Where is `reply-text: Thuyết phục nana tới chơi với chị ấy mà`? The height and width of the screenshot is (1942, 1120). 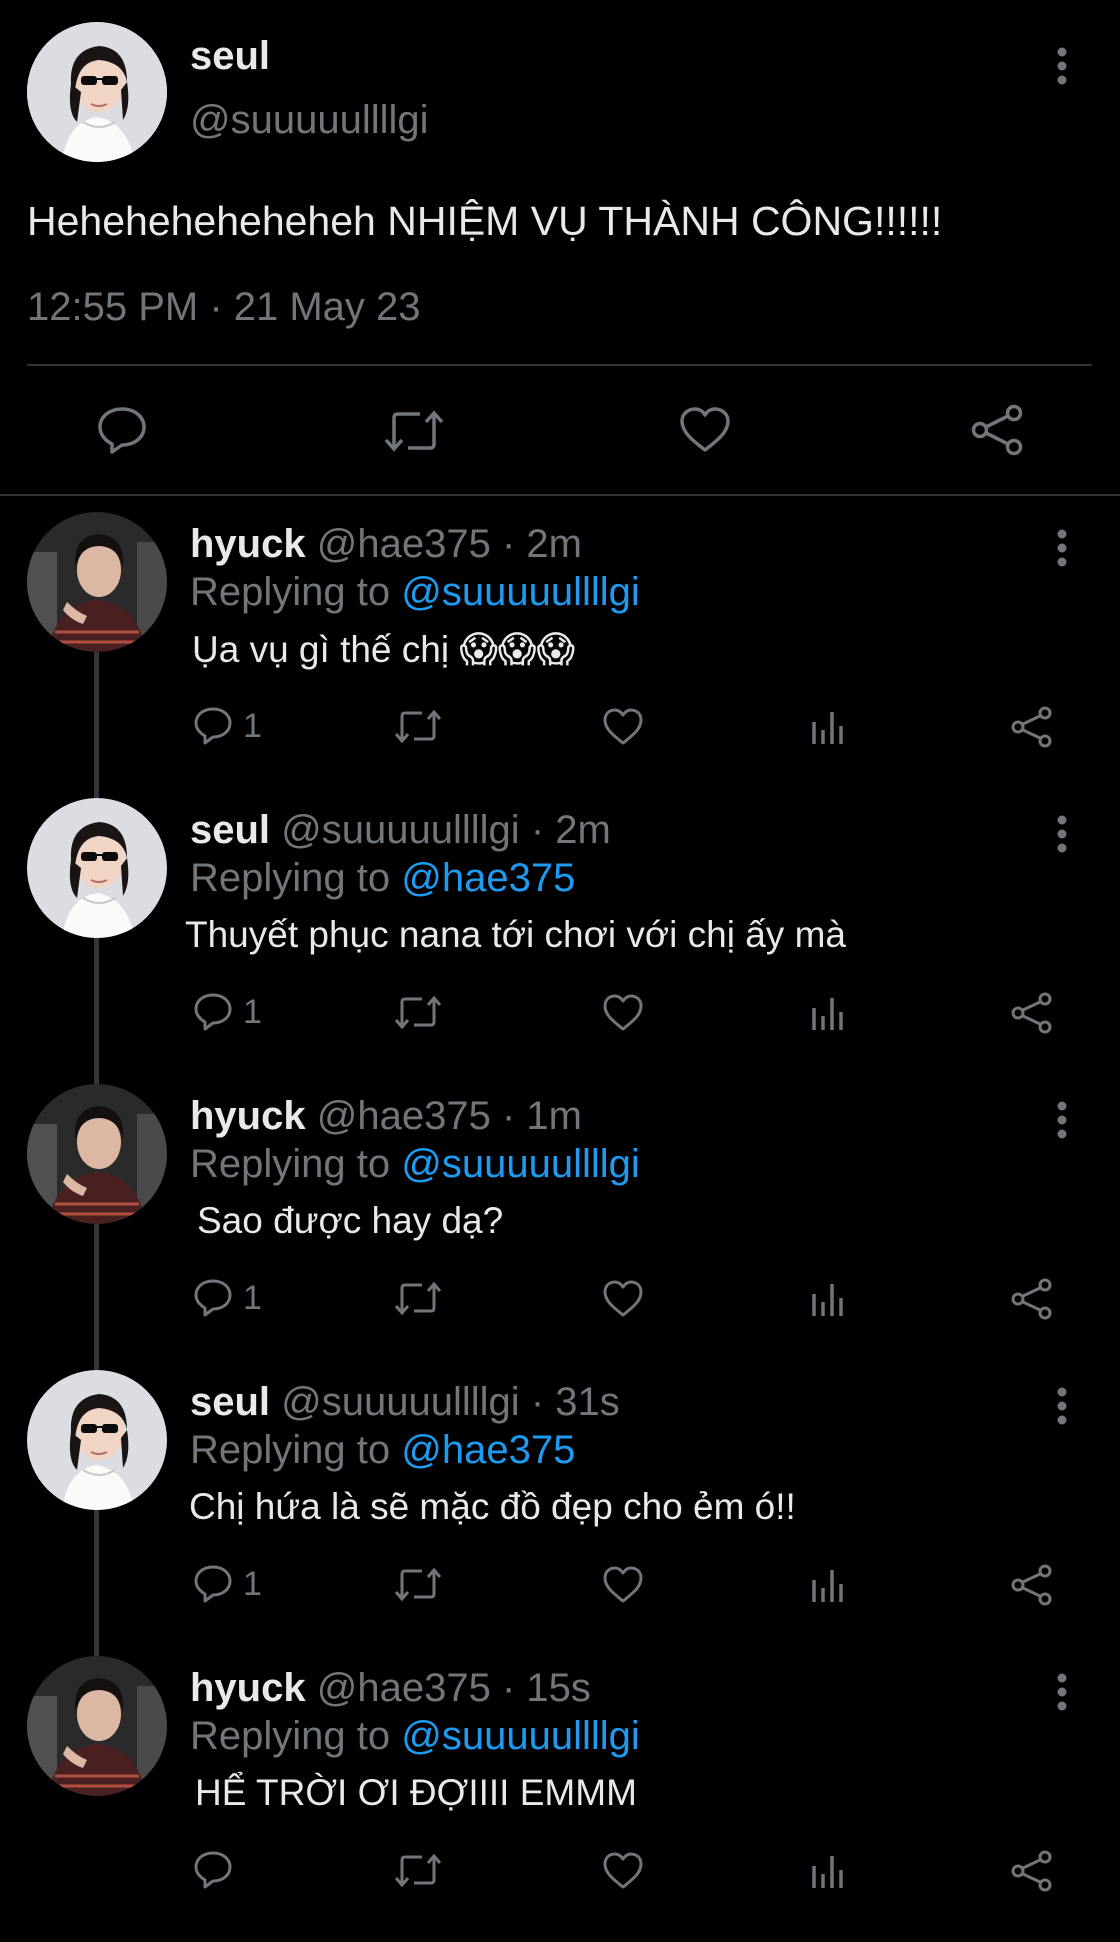
reply-text: Thuyết phục nana tới chơi với chị ấy mà is located at coordinates (515, 934).